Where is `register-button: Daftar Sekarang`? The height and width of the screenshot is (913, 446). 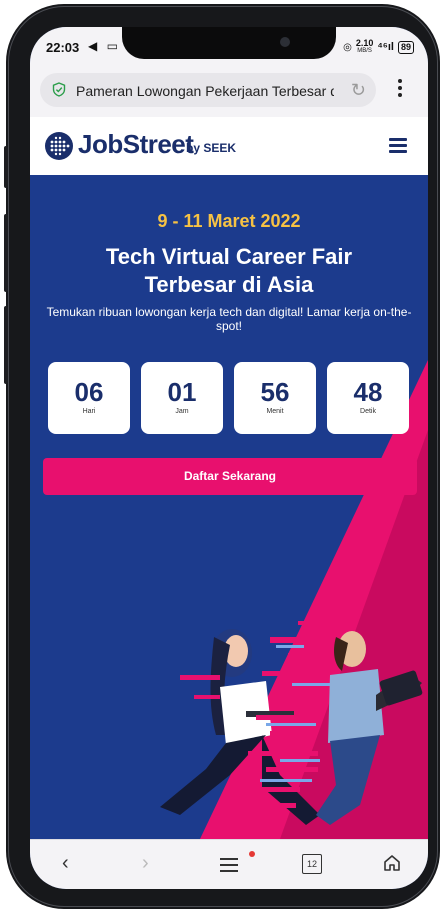
register-button: Daftar Sekarang is located at coordinates (230, 476).